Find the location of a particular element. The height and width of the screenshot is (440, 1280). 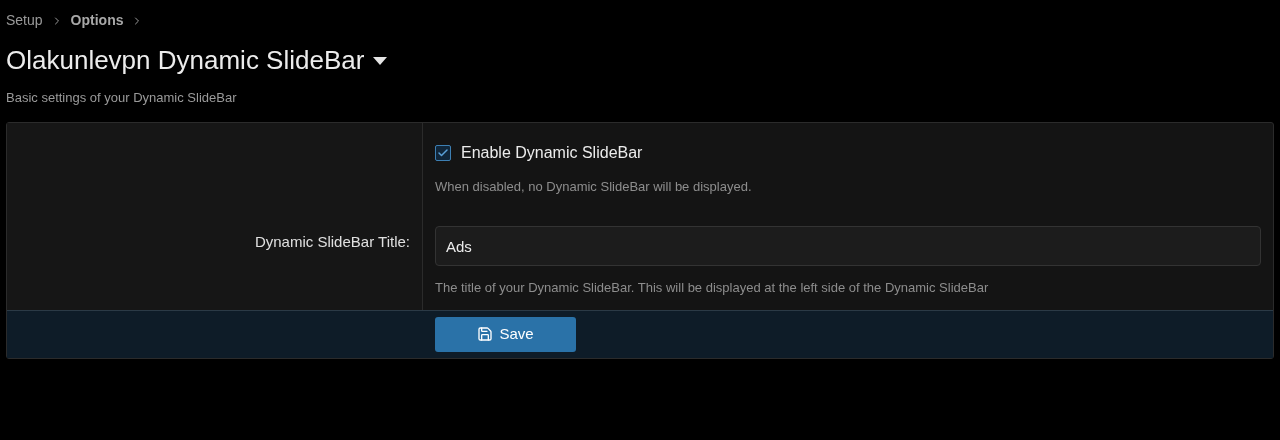

page-description: Basic settings of your Dynamic SlideBar is located at coordinates (122, 98).